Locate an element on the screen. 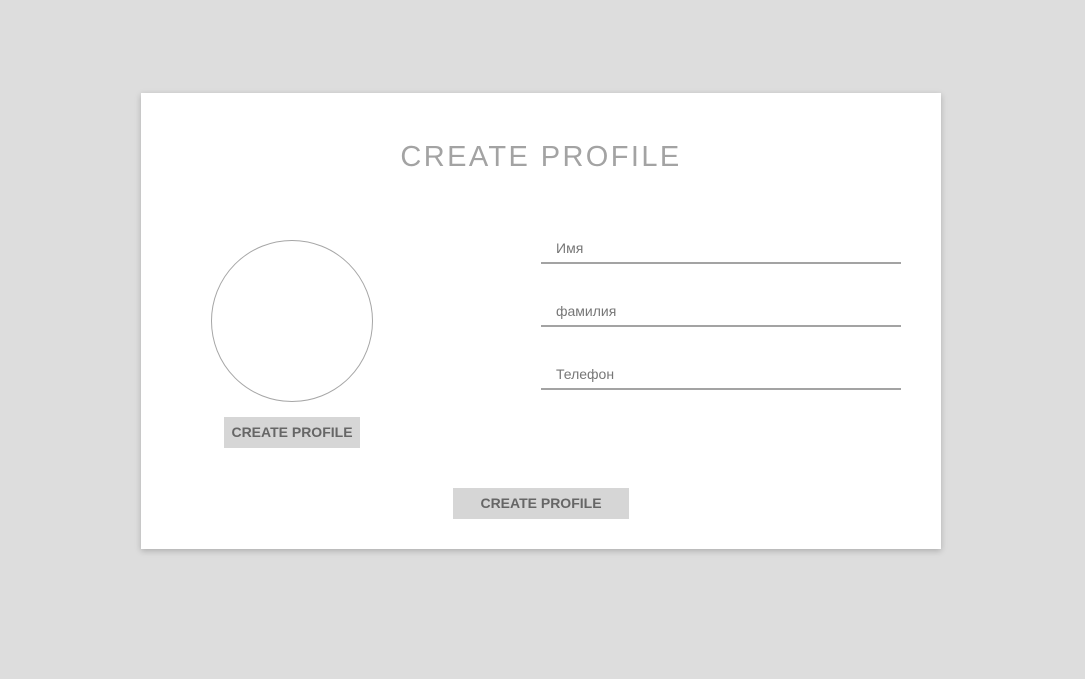 This screenshot has width=1085, height=679. create-profile-submit-button: CREATE PROFILE is located at coordinates (541, 503).